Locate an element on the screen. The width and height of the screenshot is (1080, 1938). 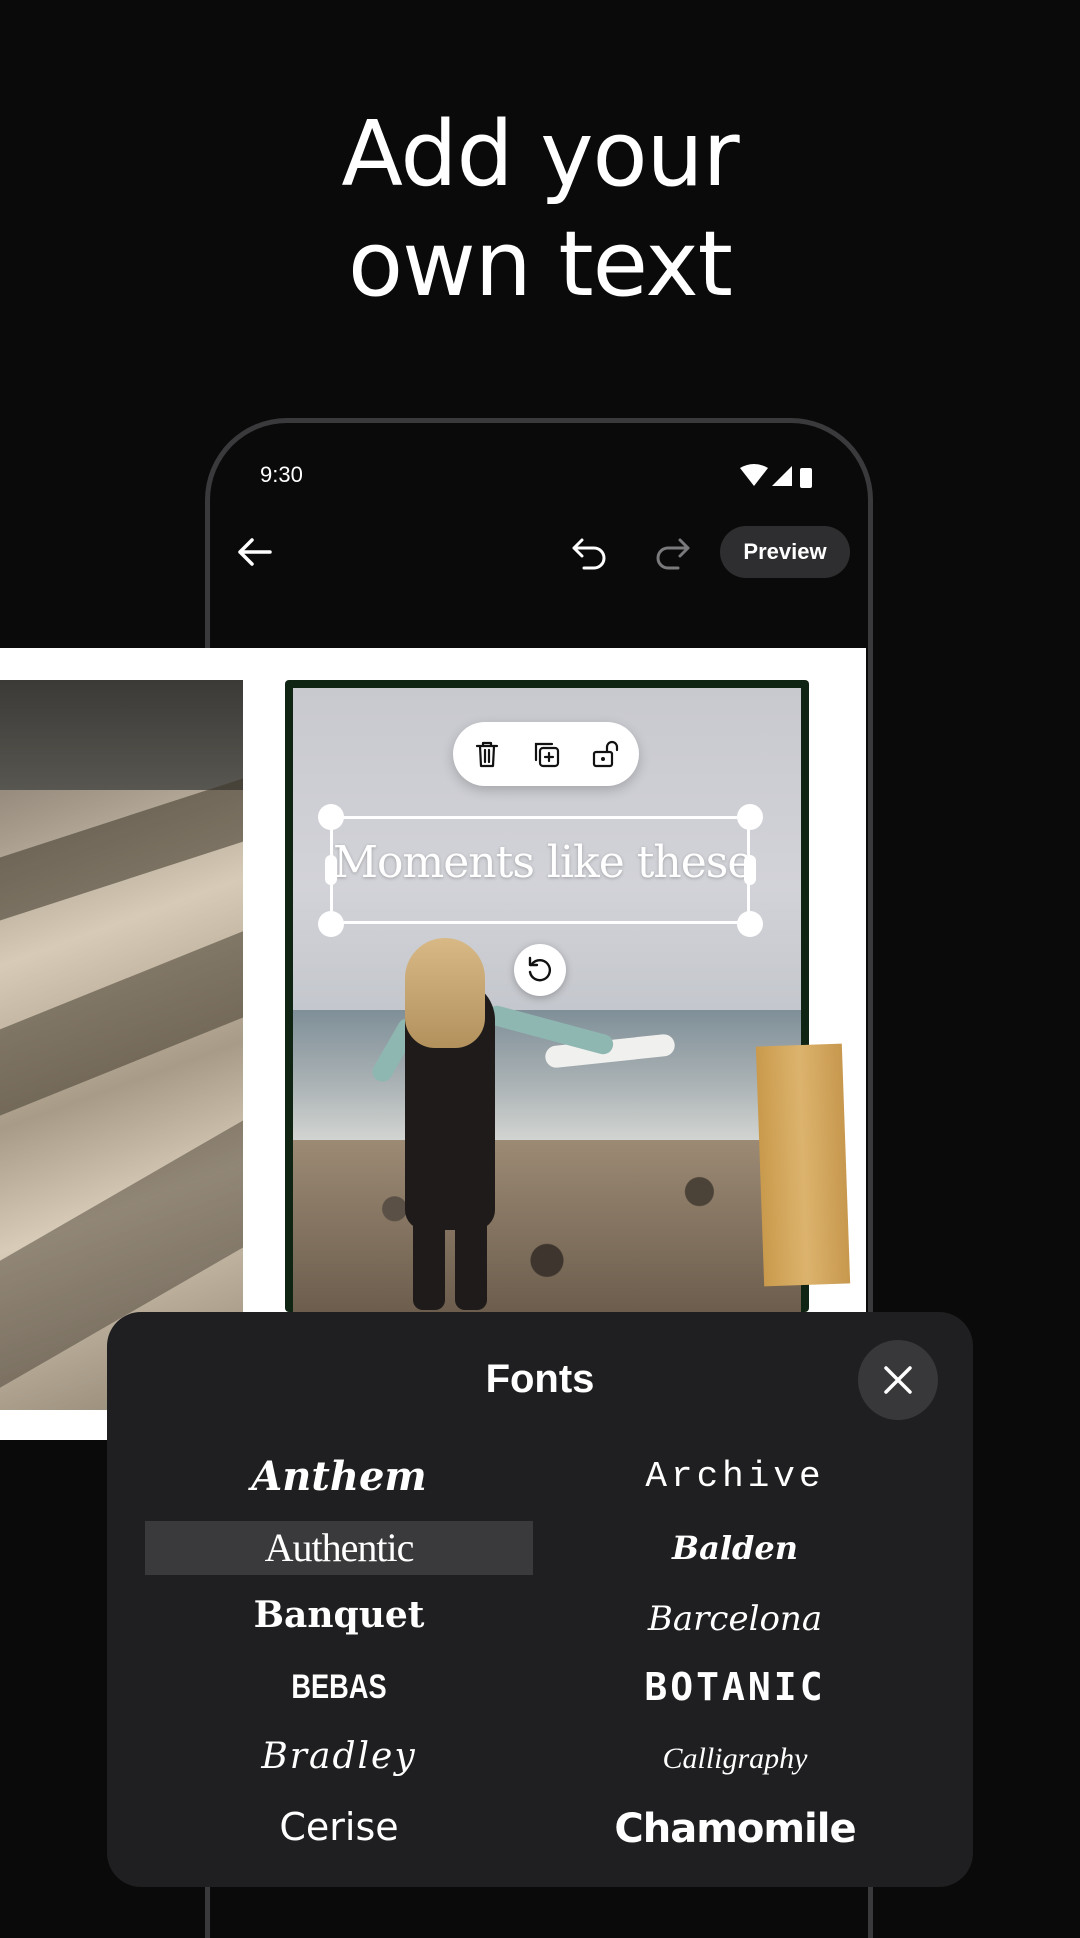
font-item-banquet: Banquet is located at coordinates (339, 1615).